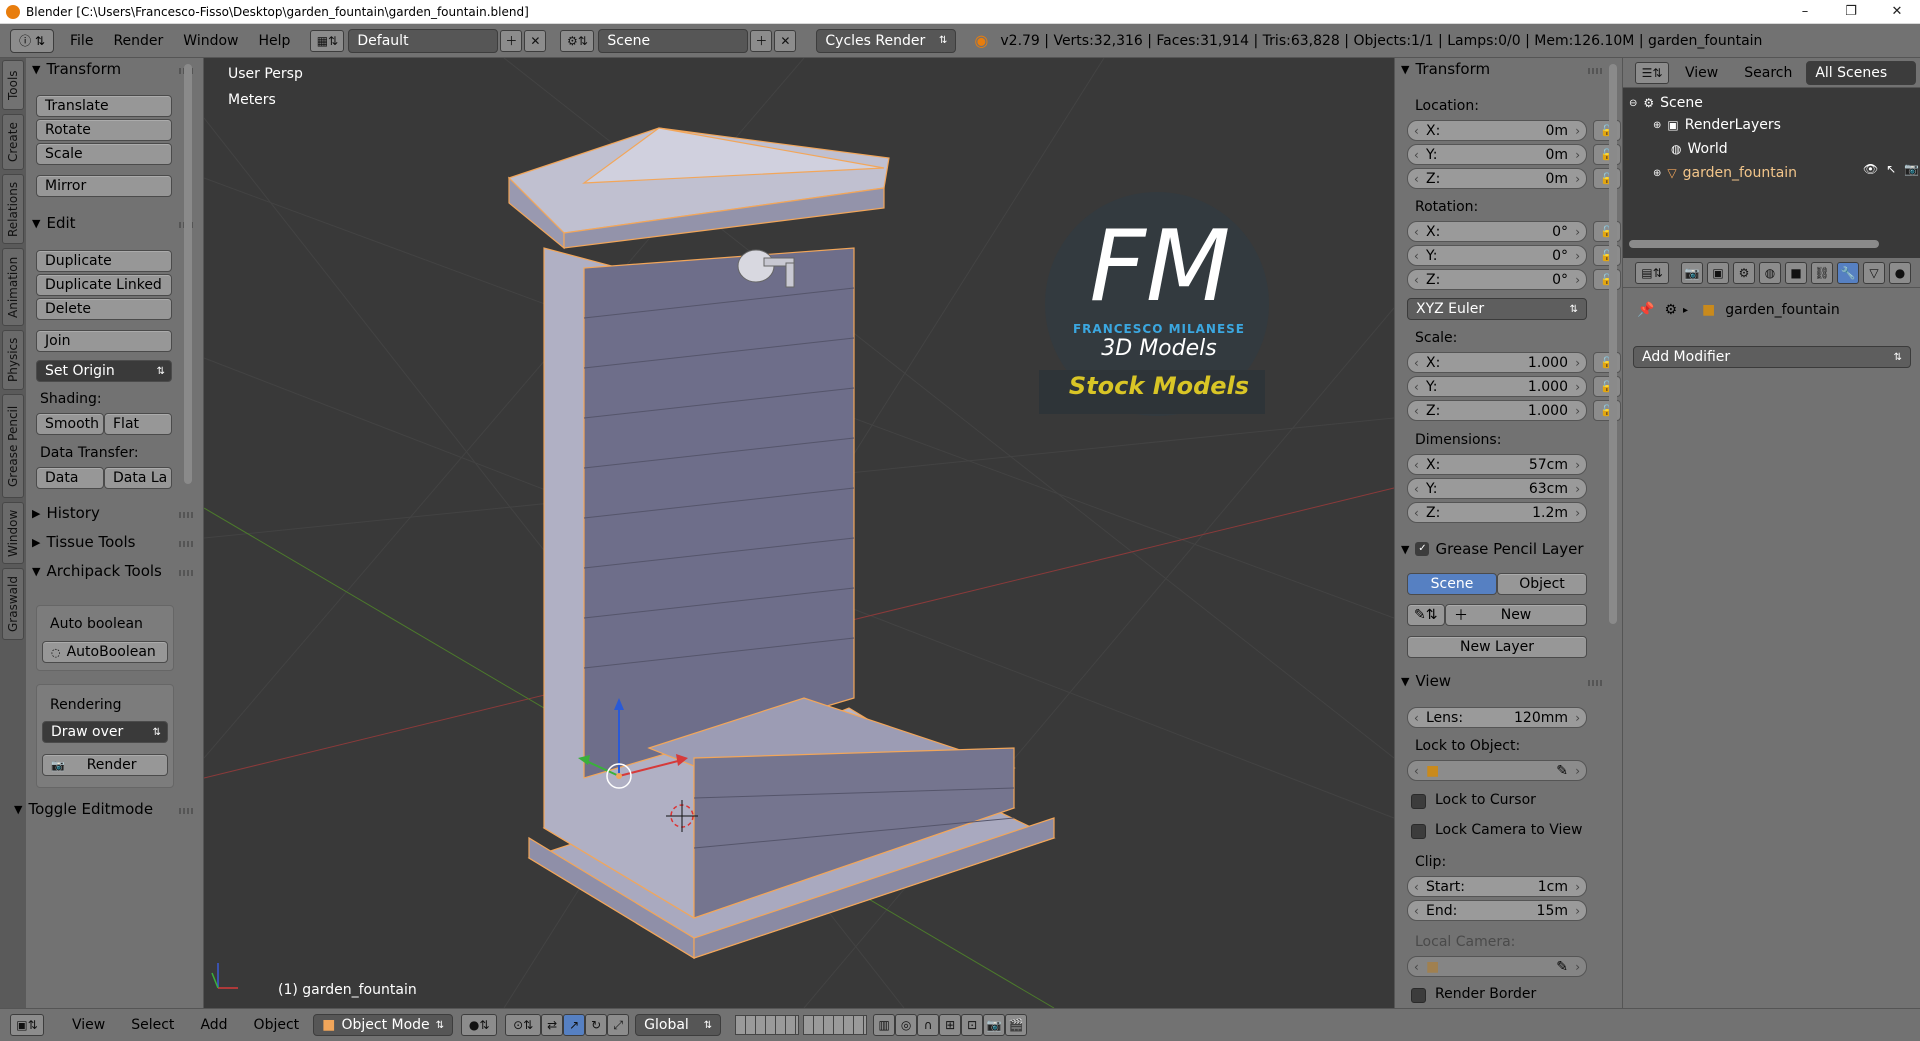 This screenshot has height=1041, width=1920. Describe the element at coordinates (13, 604) in the screenshot. I see `tab-graswald: Graswald` at that location.